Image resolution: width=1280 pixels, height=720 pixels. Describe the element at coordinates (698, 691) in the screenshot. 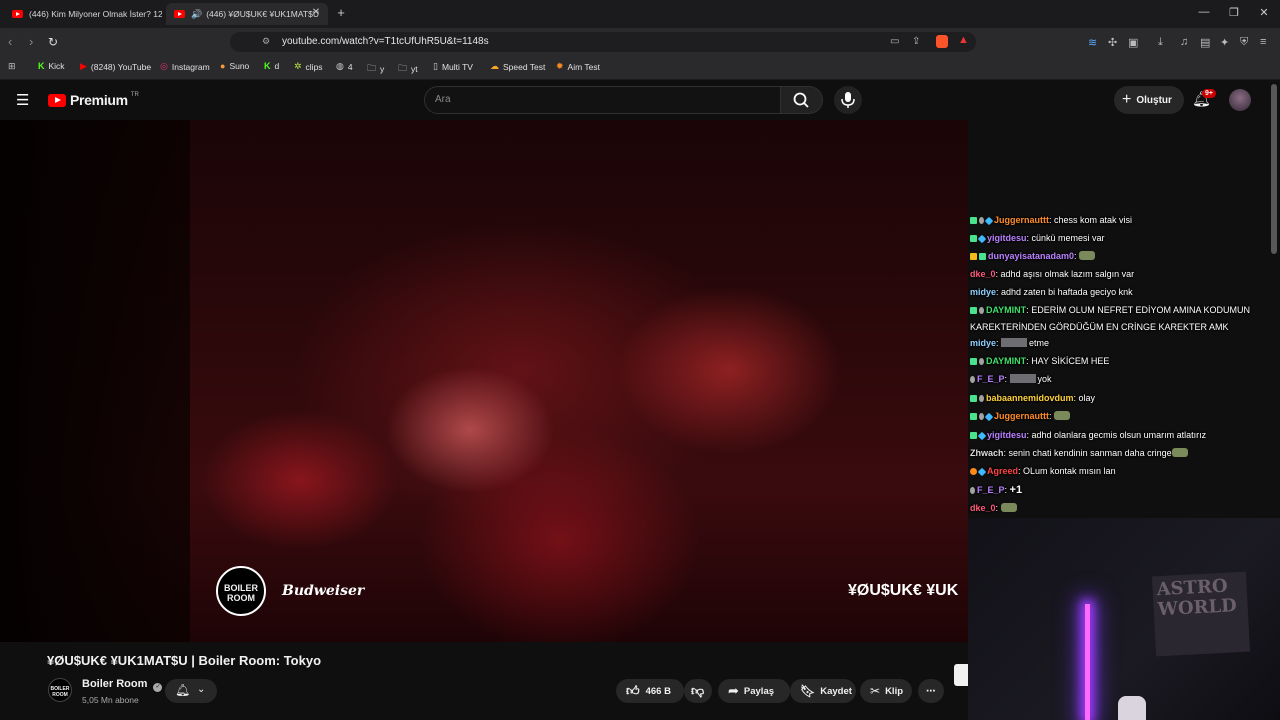

I see `dislike-button: 👎︎` at that location.